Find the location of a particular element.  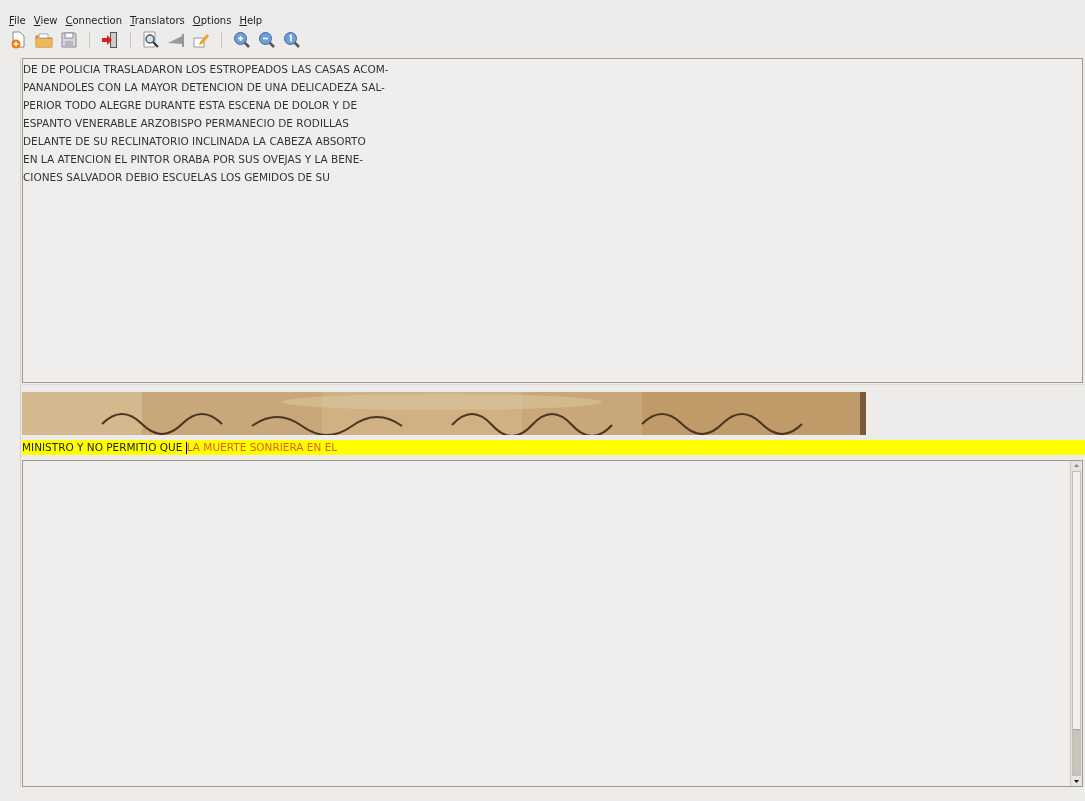

transcript-line: PANANDOLES CON LA MAYOR DETENCION DE UNA DELICADEZA SAL- is located at coordinates (204, 87).